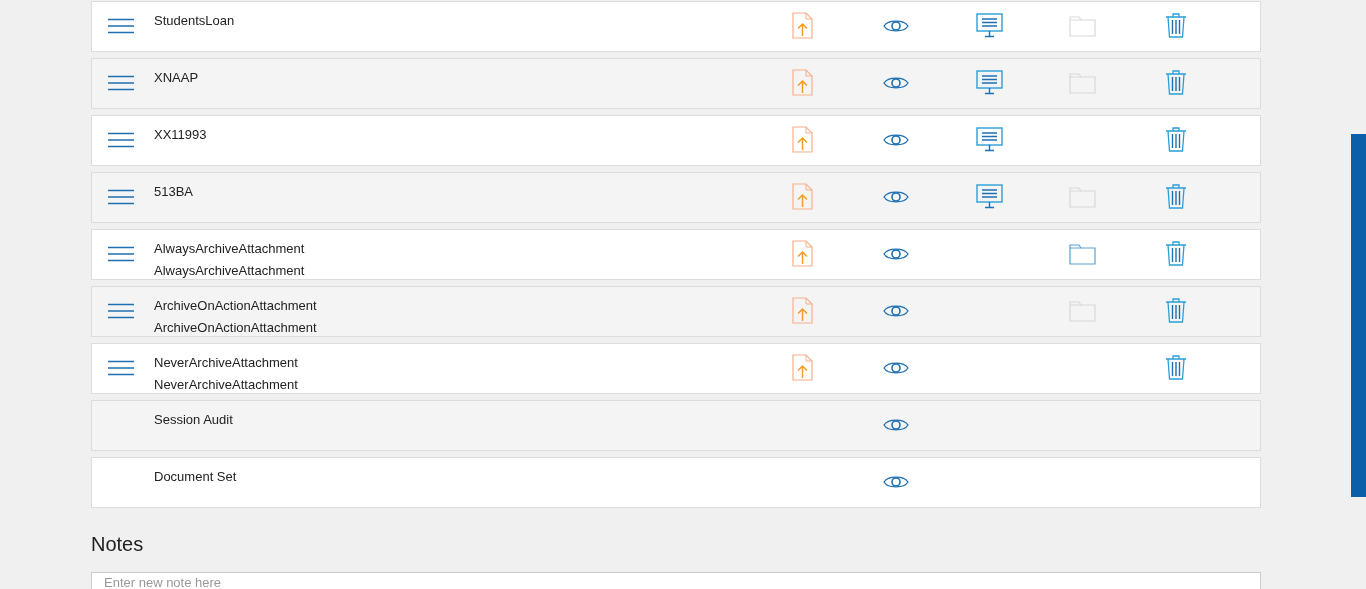 The width and height of the screenshot is (1366, 589). Describe the element at coordinates (194, 21) in the screenshot. I see `item-label: StudentsLoan` at that location.